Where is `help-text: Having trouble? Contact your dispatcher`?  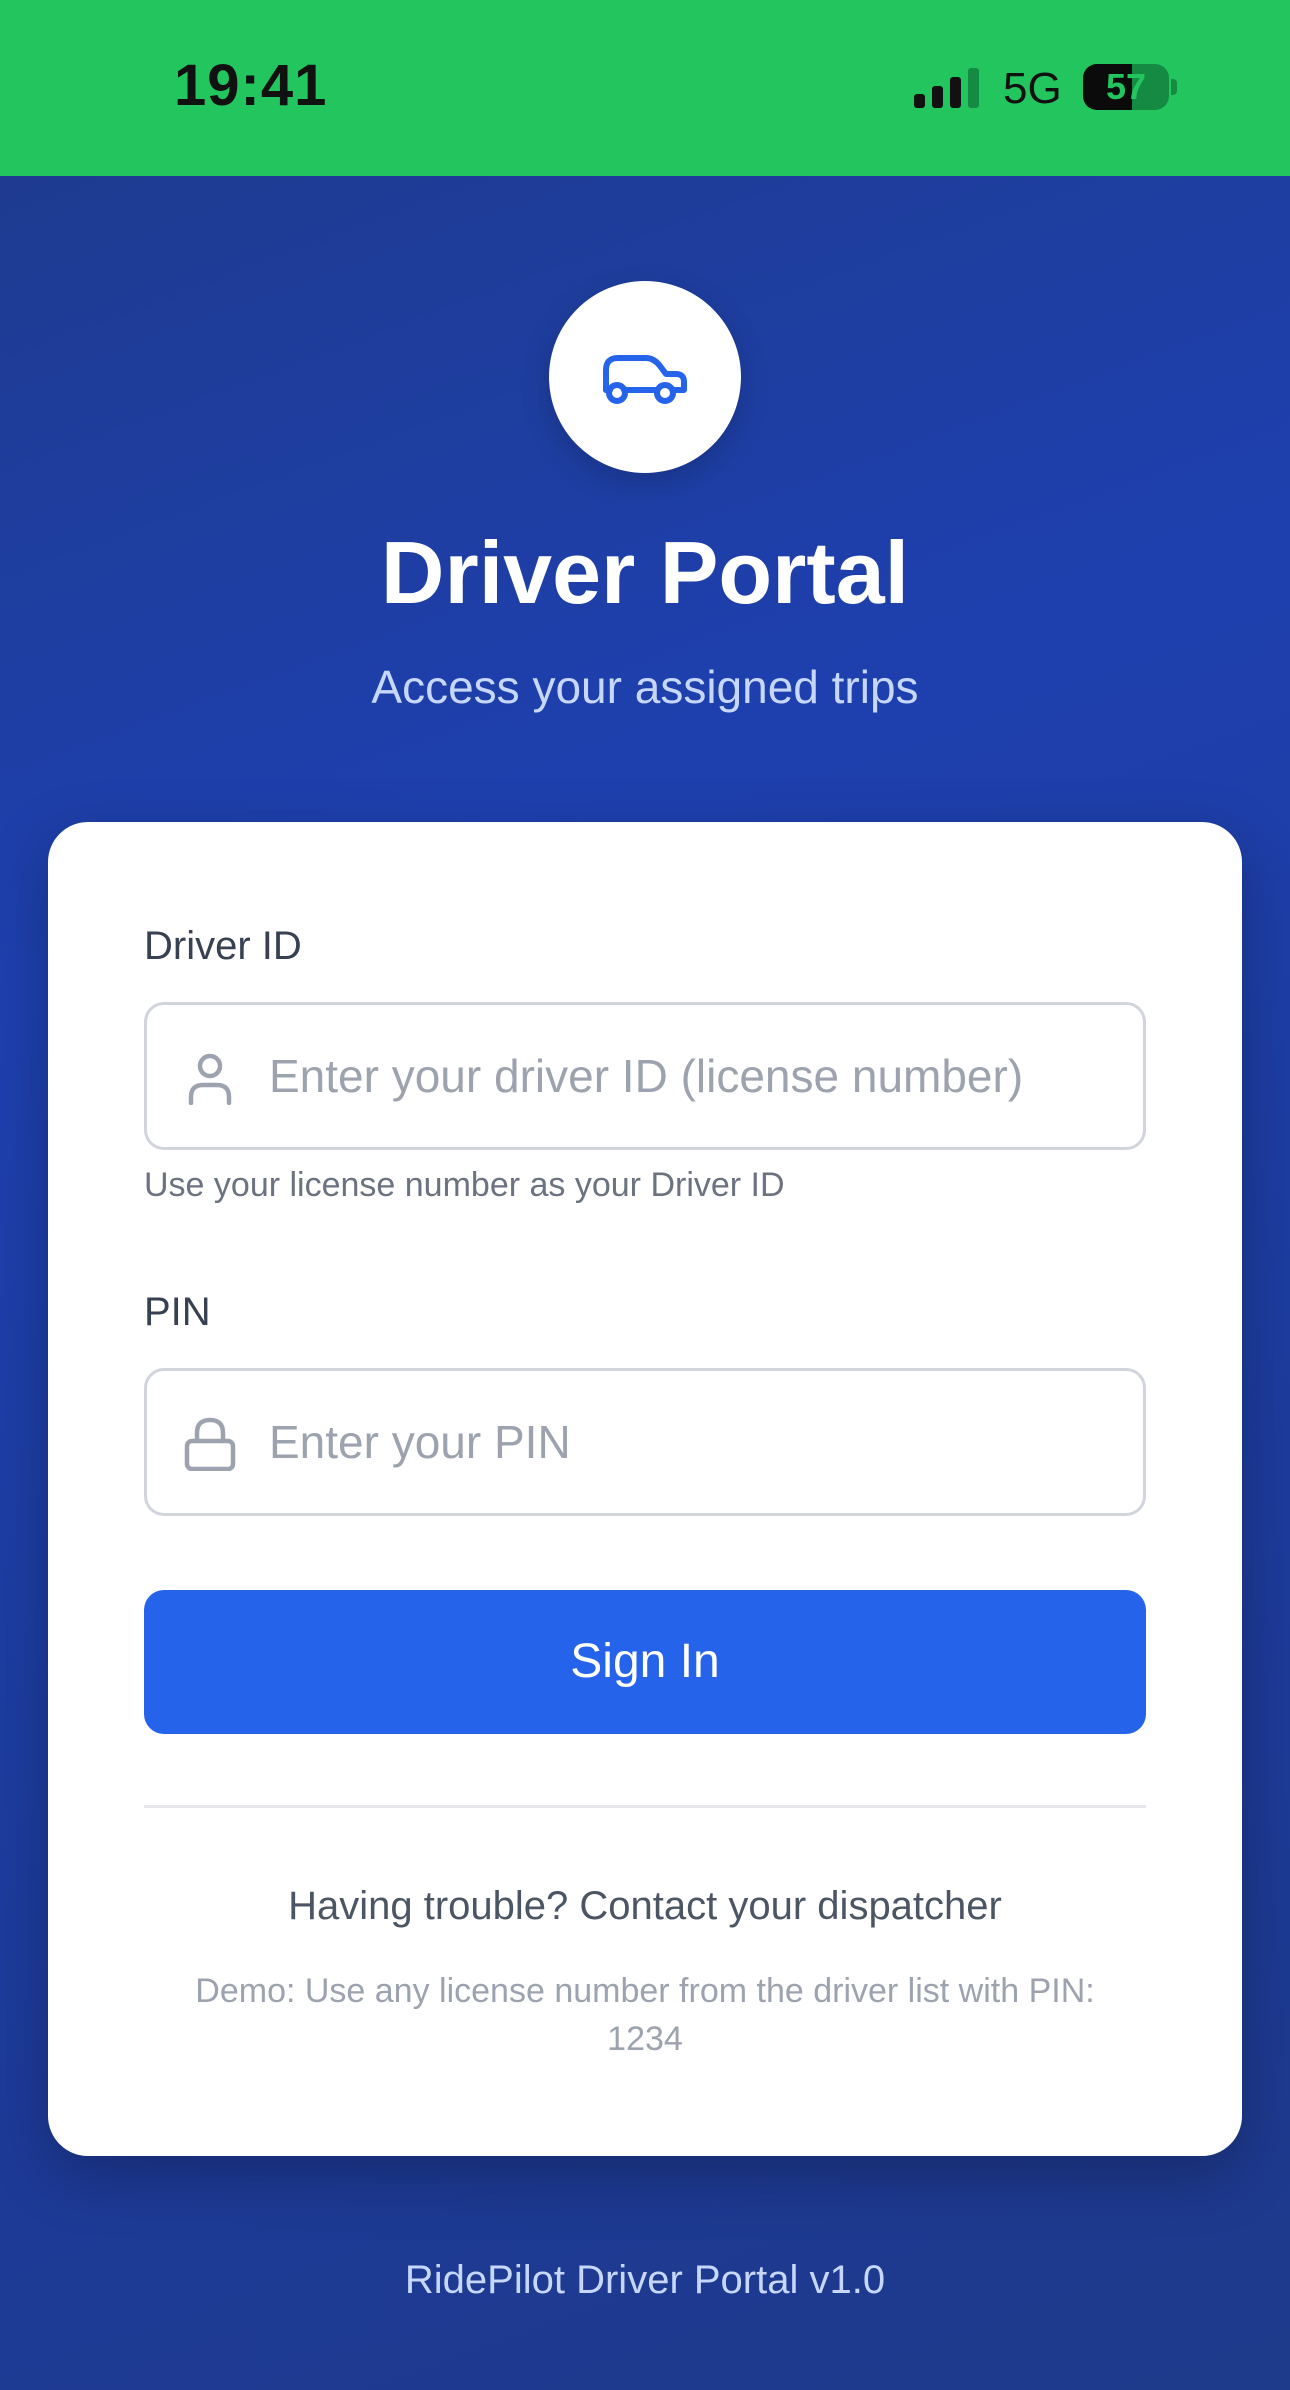
help-text: Having trouble? Contact your dispatcher is located at coordinates (645, 1906).